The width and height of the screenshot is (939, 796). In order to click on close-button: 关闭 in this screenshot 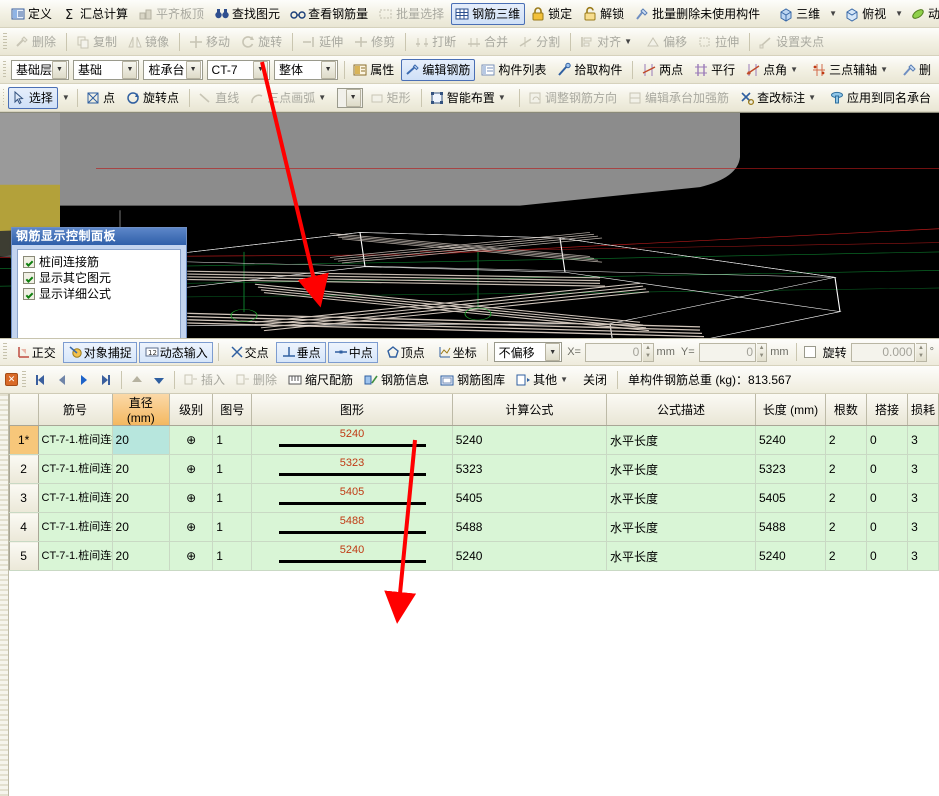, I will do `click(595, 380)`.